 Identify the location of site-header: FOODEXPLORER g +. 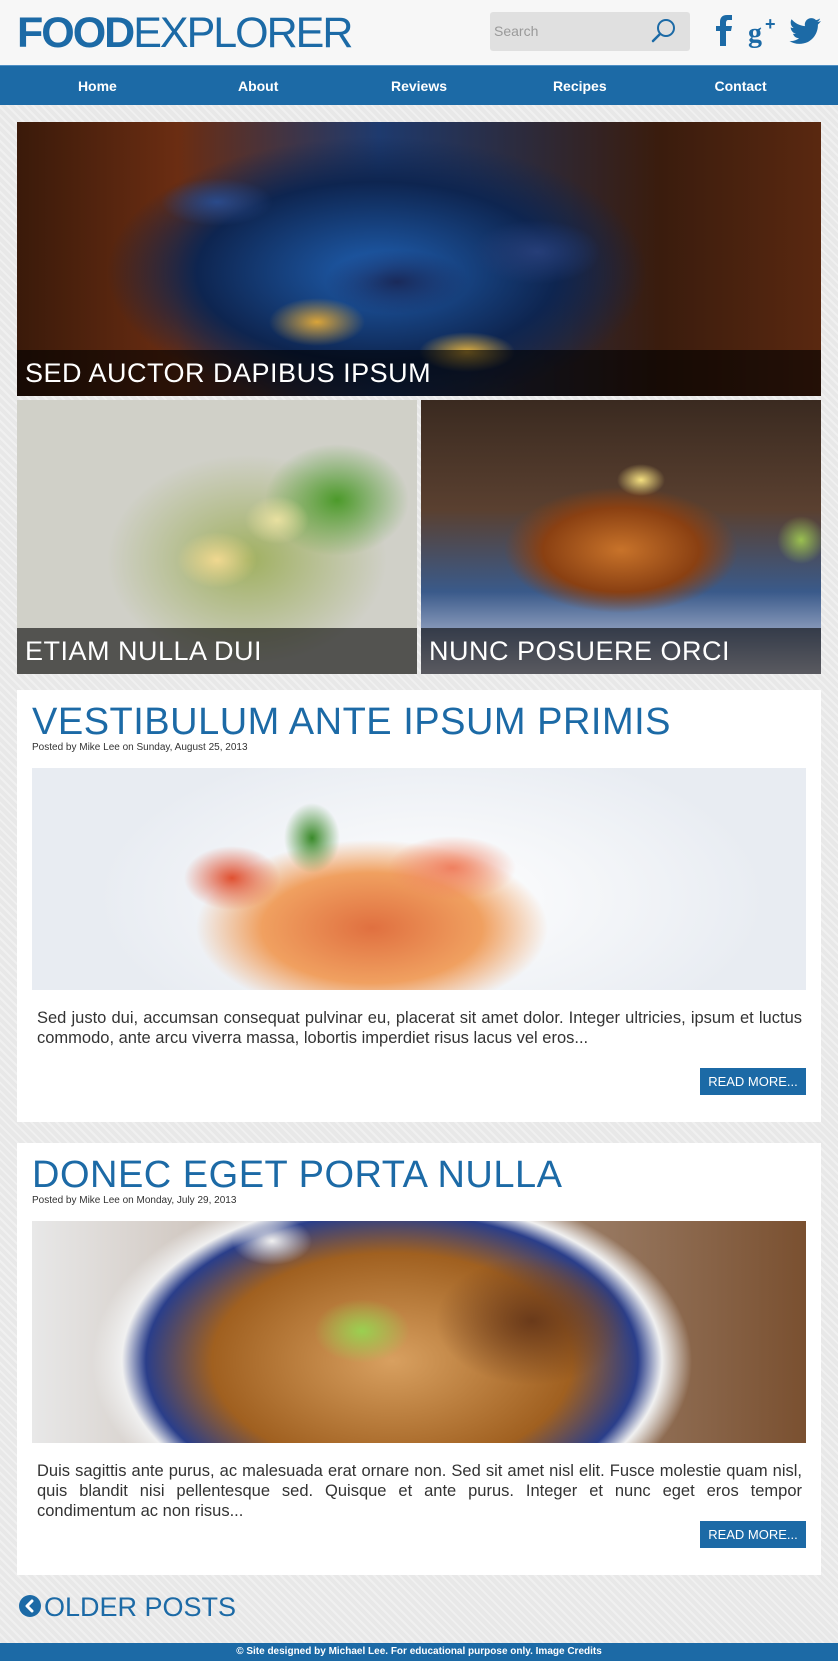
(419, 32).